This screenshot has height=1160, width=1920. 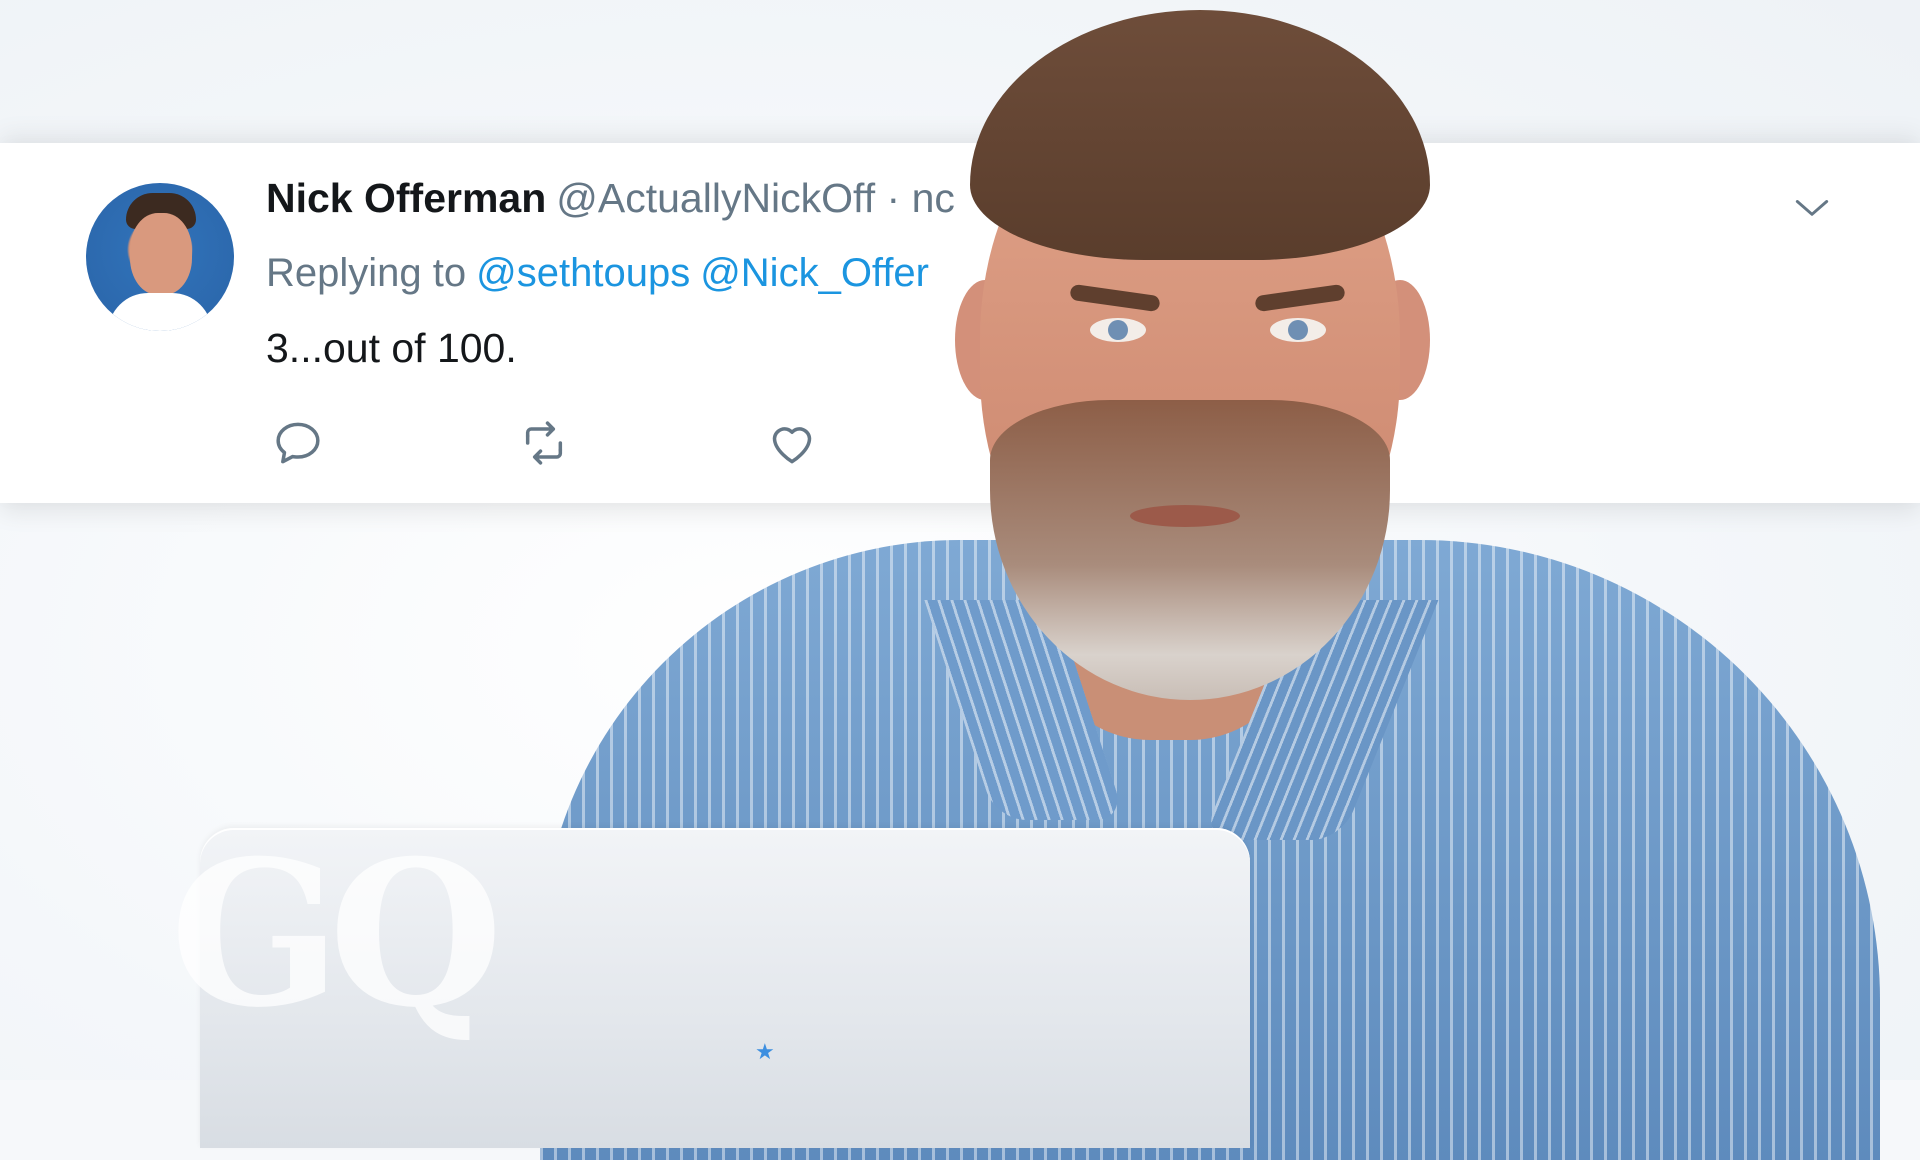 What do you see at coordinates (765, 1052) in the screenshot?
I see `star-sticker-icon: ★` at bounding box center [765, 1052].